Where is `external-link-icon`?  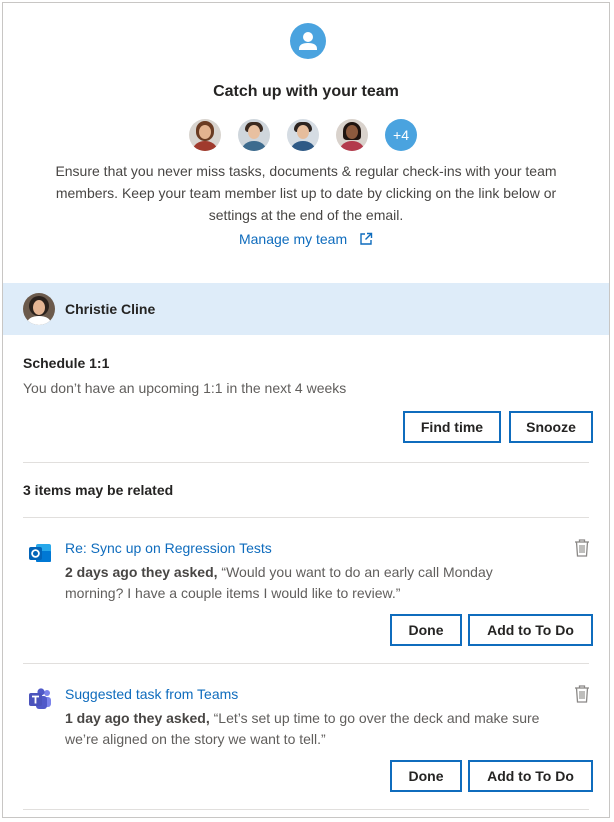 external-link-icon is located at coordinates (366, 239).